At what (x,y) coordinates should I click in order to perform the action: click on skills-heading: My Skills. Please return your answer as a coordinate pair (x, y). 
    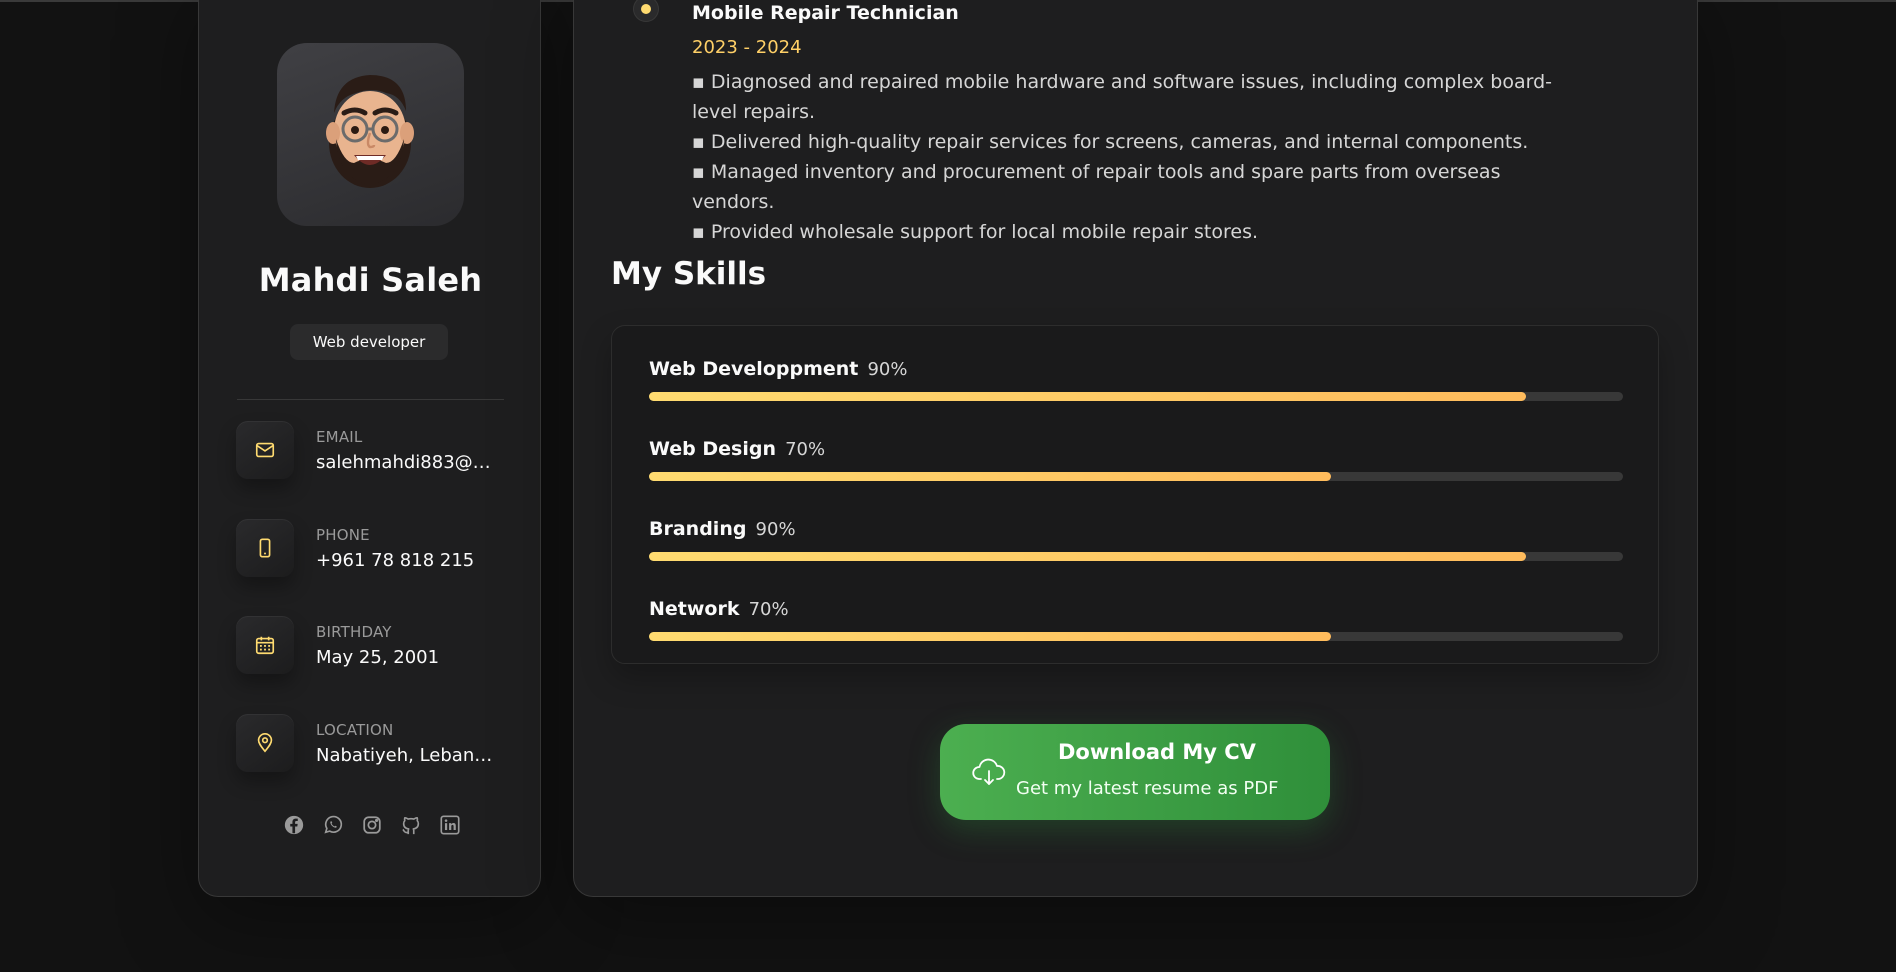
    Looking at the image, I should click on (689, 274).